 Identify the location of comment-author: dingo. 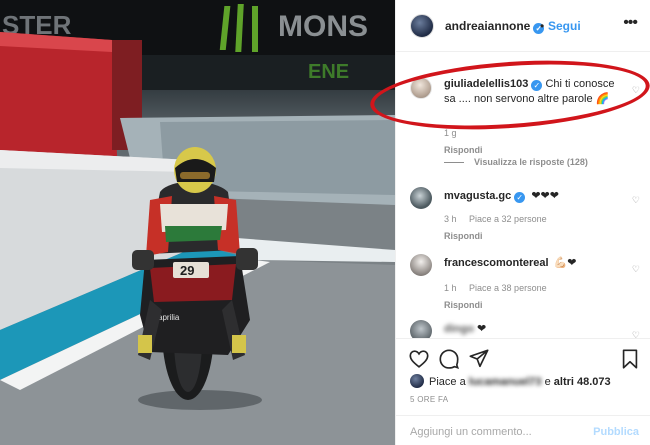
(459, 329).